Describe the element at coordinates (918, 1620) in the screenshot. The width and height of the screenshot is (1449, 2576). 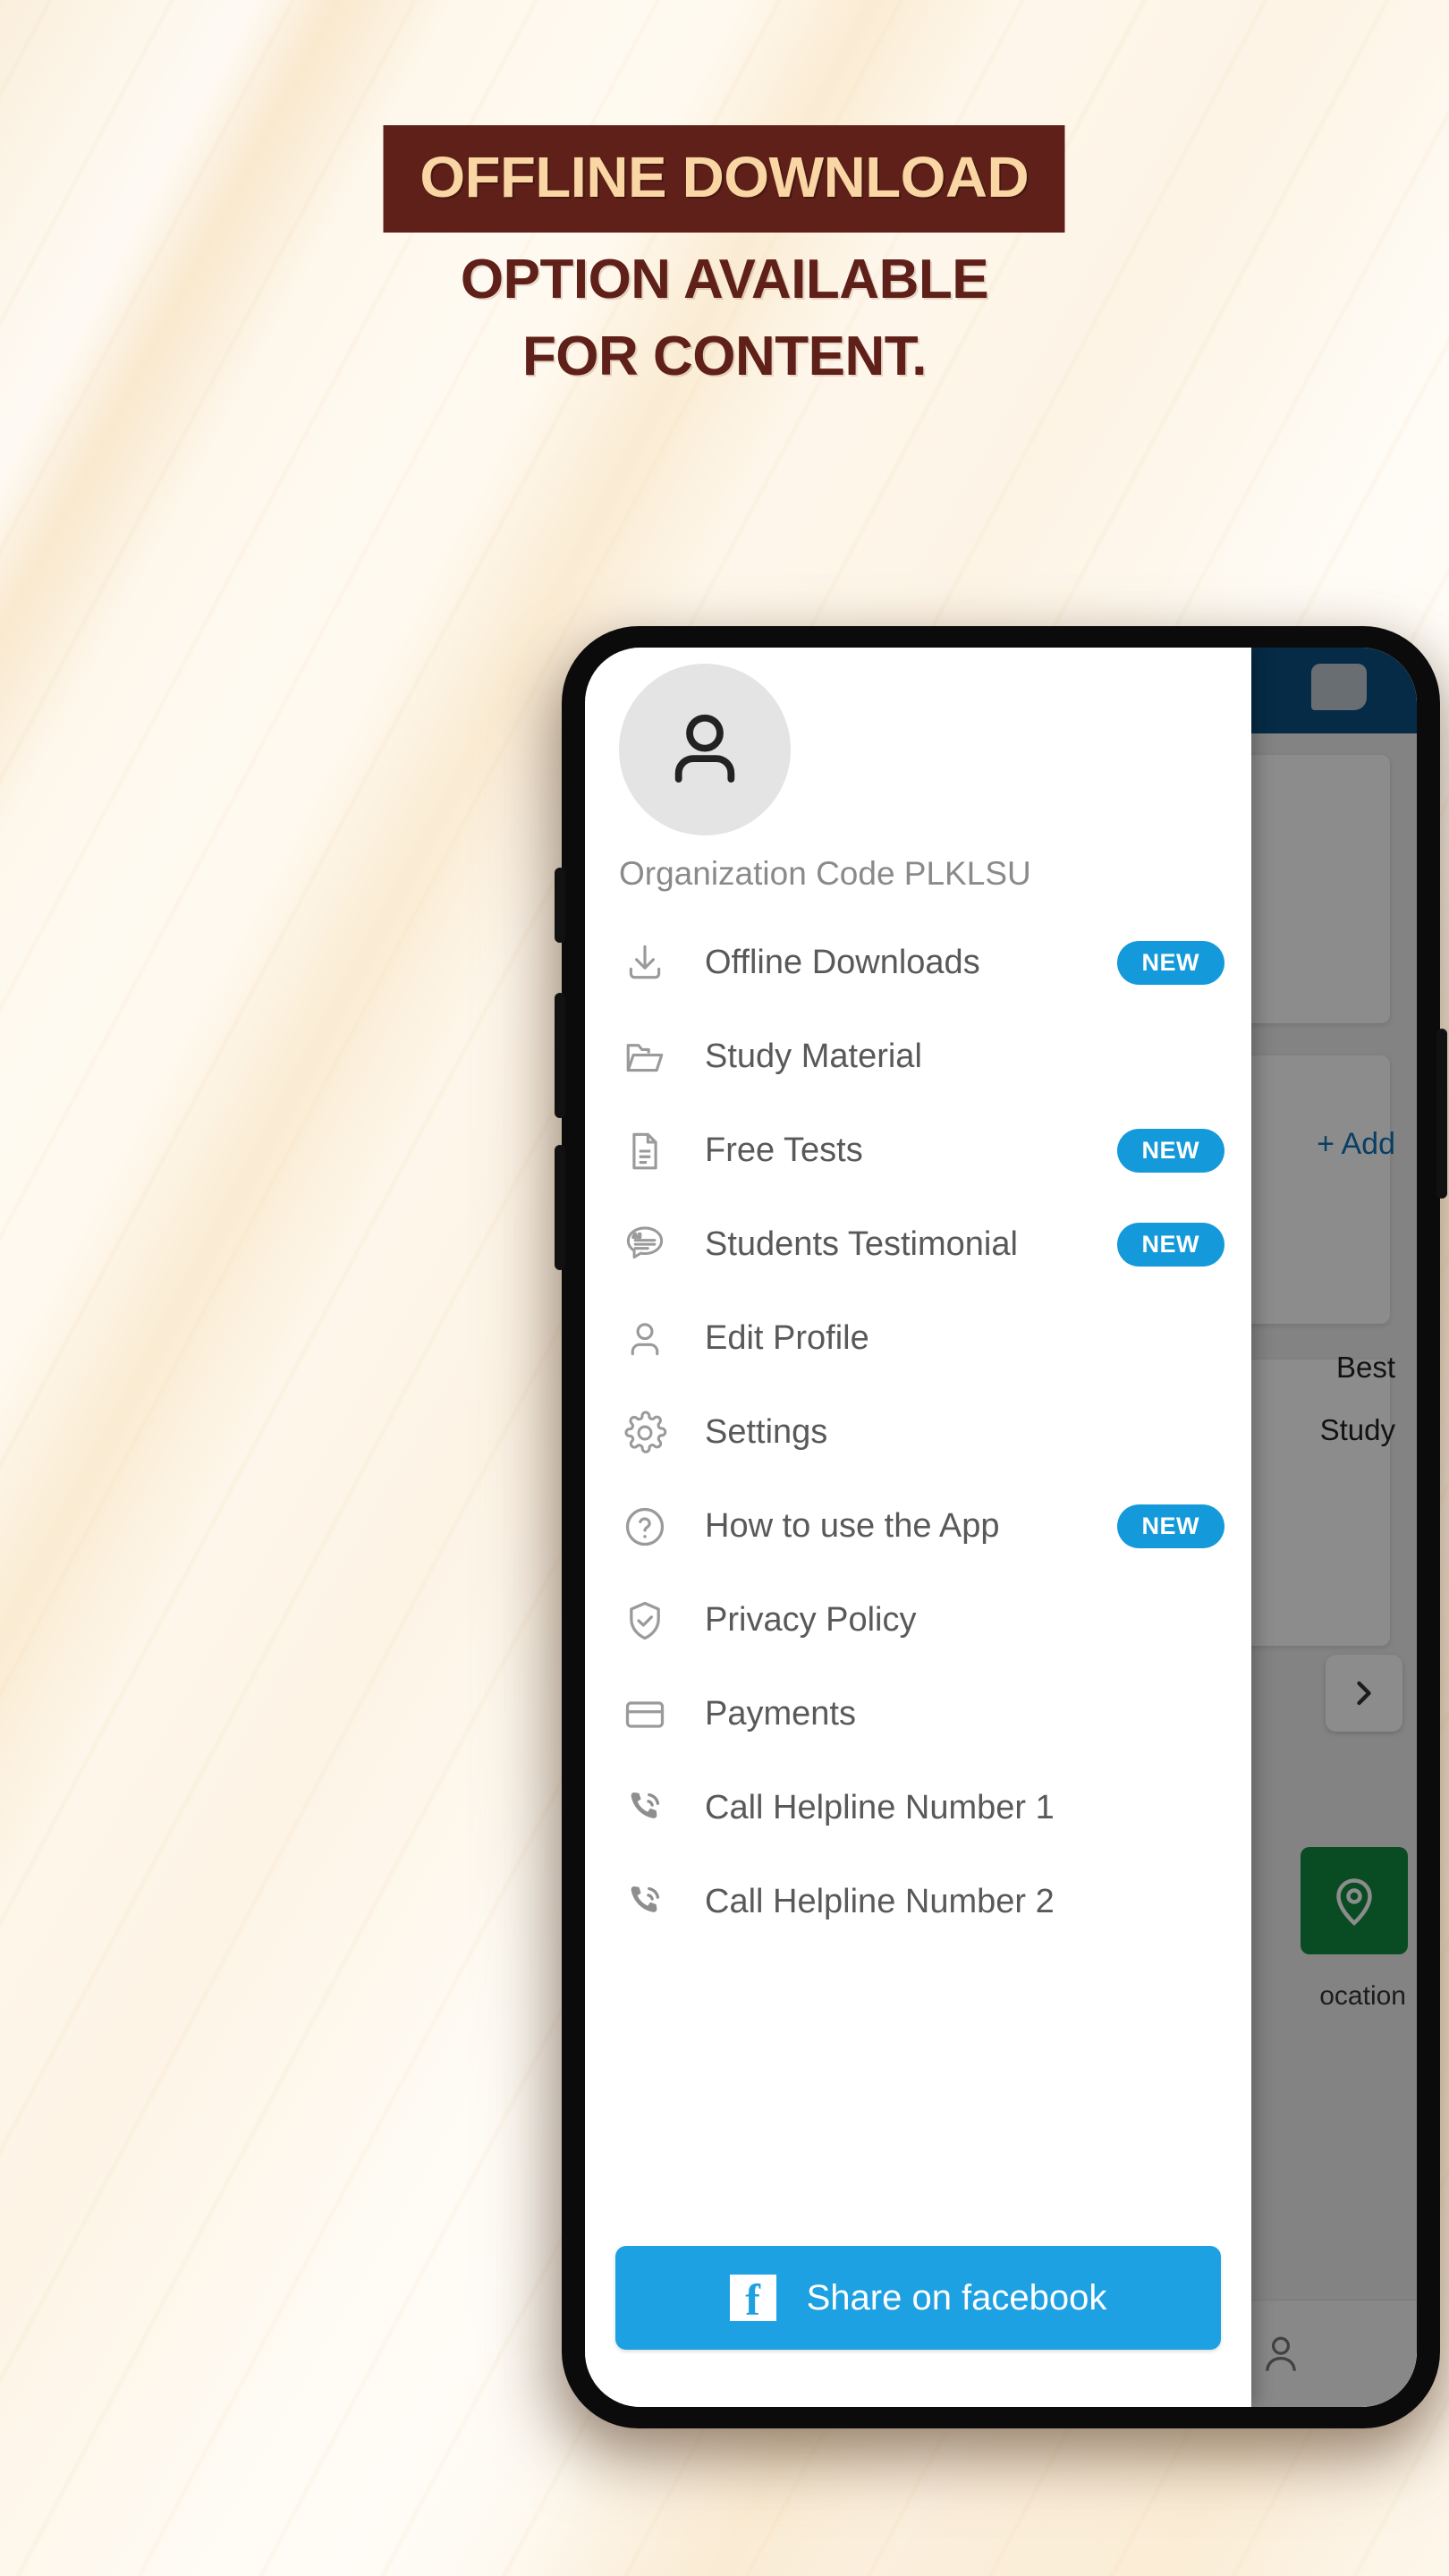
I see `menu-item-privacy-policy: Privacy Policy` at that location.